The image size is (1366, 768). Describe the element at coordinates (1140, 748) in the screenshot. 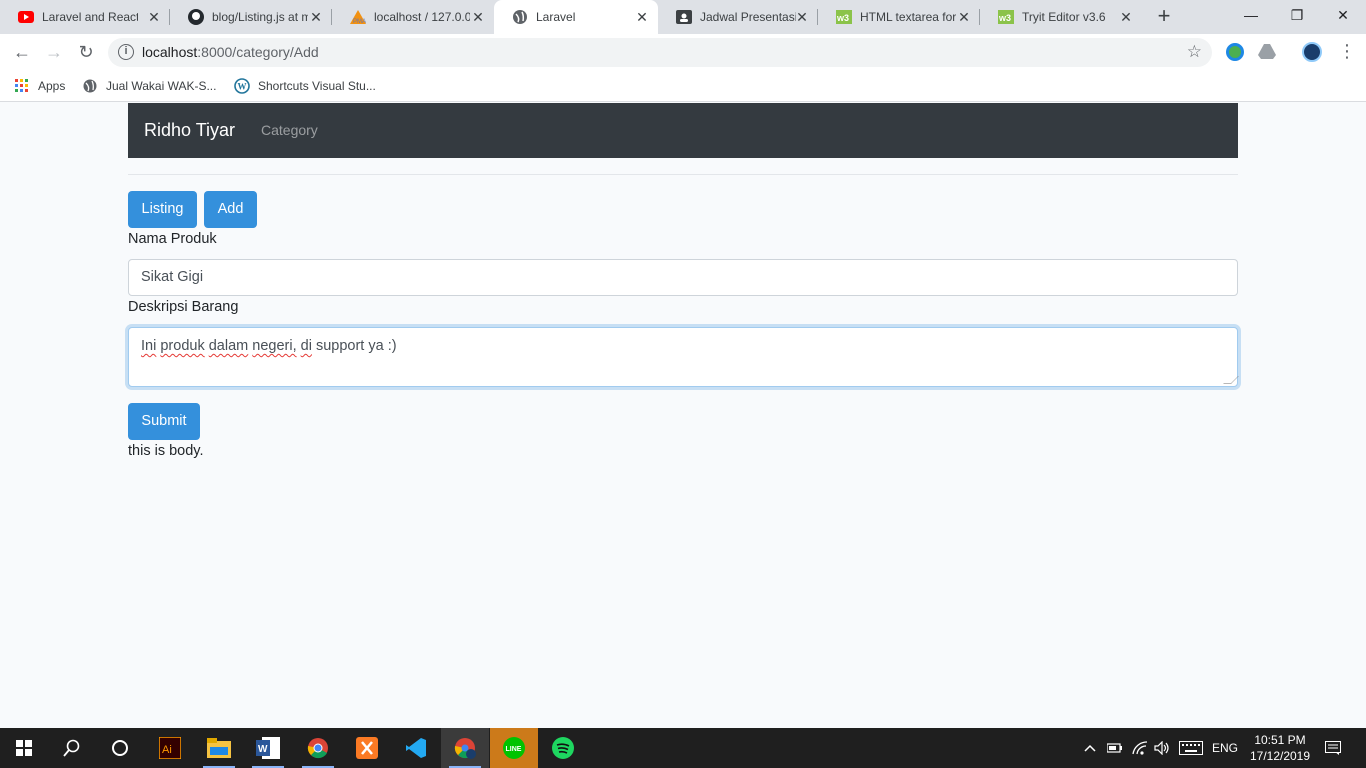

I see `wifi-icon` at that location.